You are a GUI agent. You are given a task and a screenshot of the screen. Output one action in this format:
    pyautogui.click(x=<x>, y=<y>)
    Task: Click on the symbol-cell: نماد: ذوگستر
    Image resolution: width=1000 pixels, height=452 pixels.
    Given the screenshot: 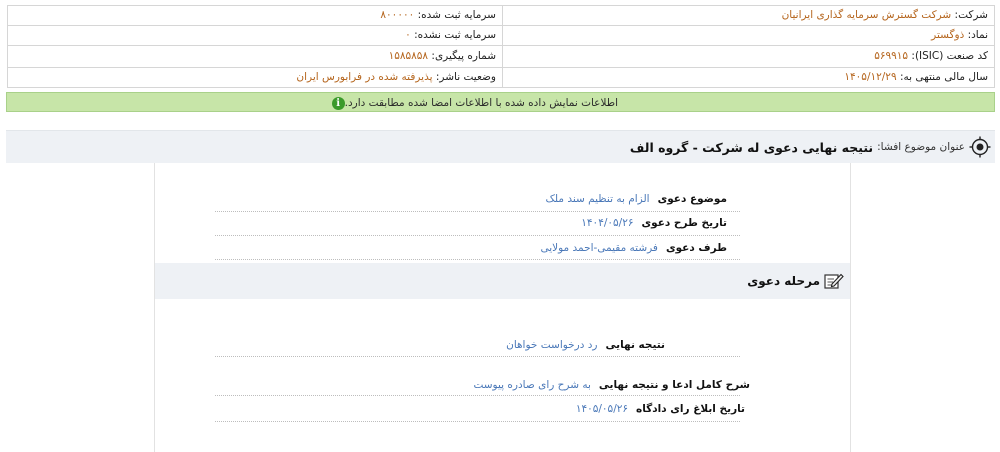 What is the action you would take?
    pyautogui.click(x=748, y=36)
    